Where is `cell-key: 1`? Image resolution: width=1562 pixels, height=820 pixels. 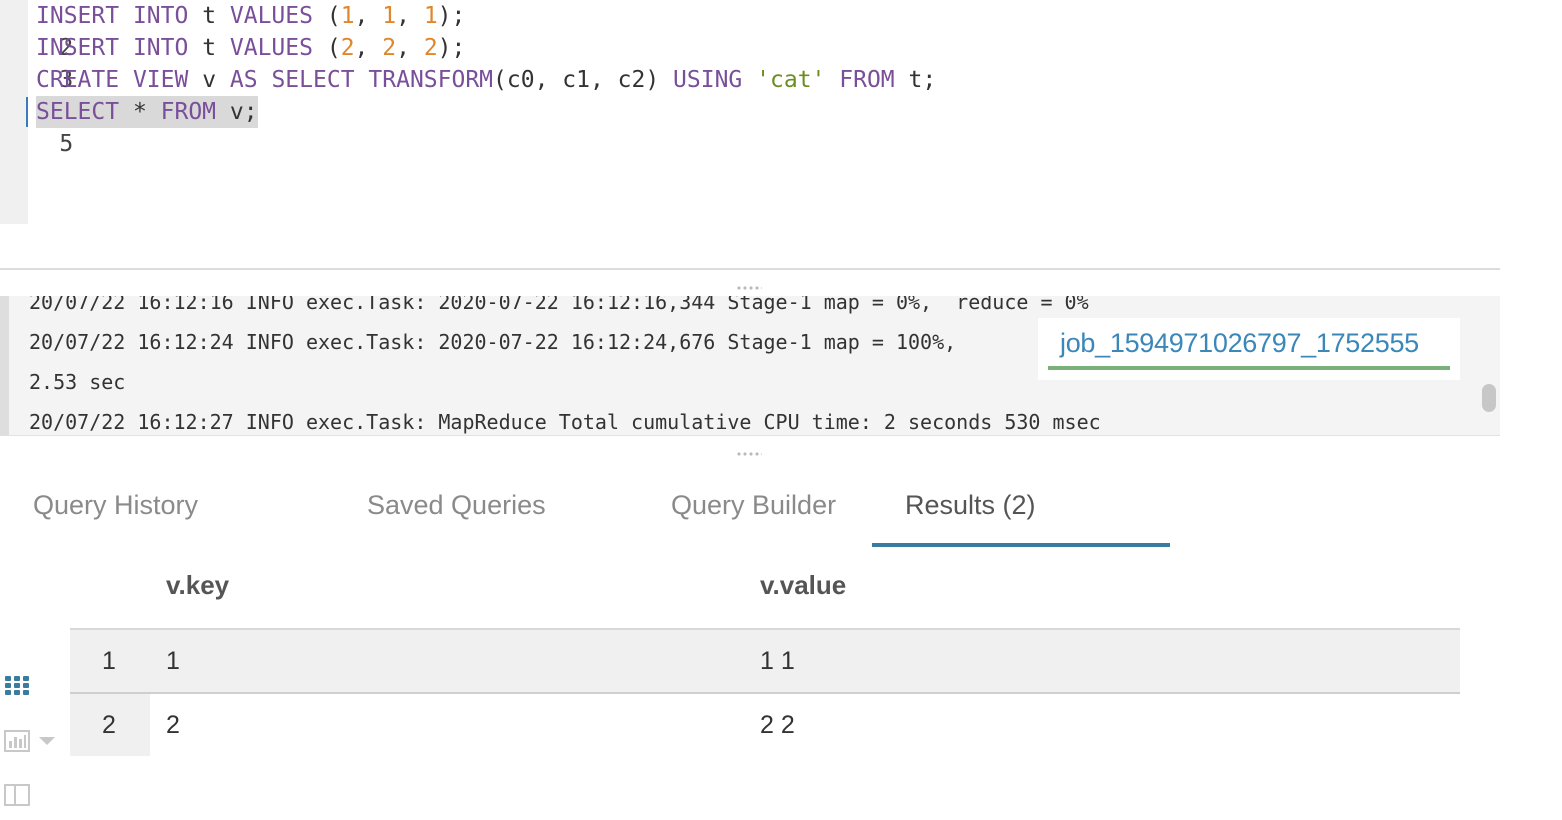
cell-key: 1 is located at coordinates (173, 661).